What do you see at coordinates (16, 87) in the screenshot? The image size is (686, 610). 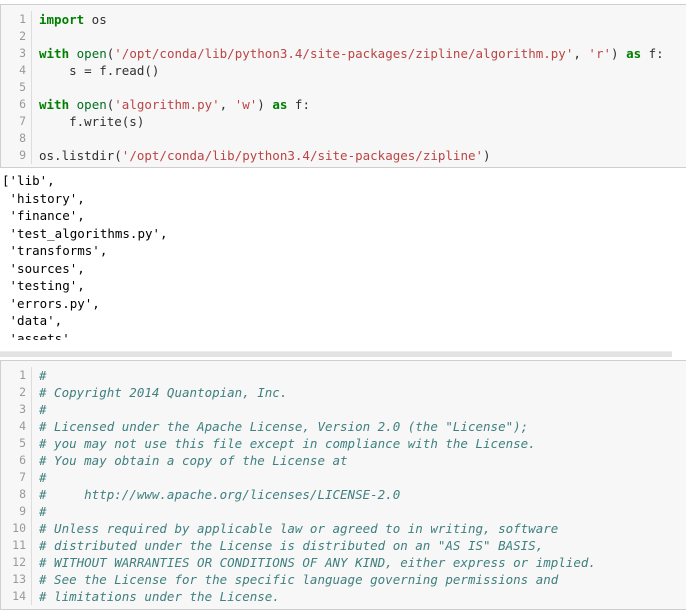 I see `line-number-gutter-1: 1 2 3 4 5 6 7 8 9` at bounding box center [16, 87].